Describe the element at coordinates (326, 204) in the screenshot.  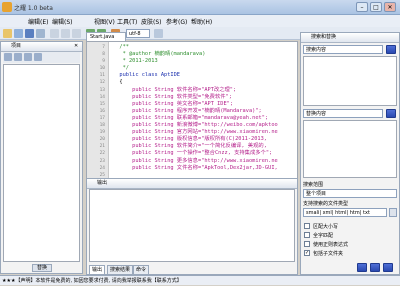
I see `file-types-label: 支持搜索的文件类型` at that location.